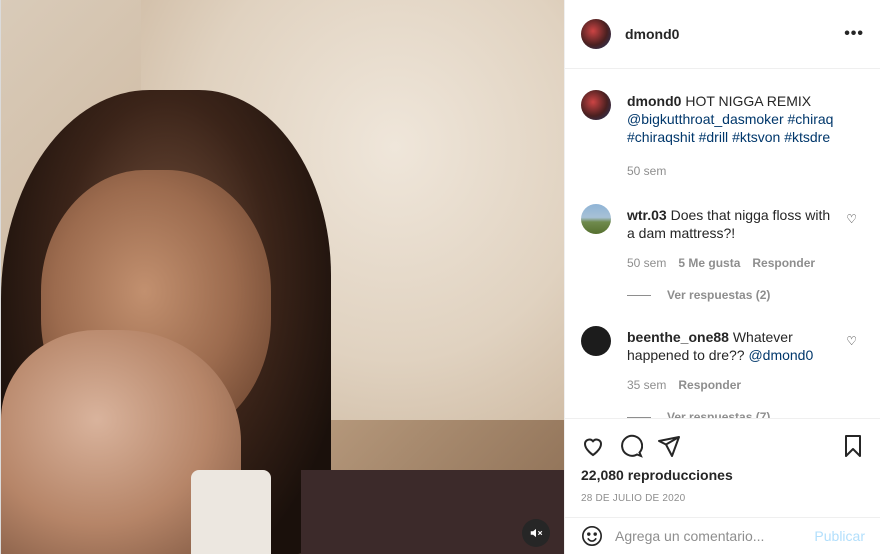  Describe the element at coordinates (719, 295) in the screenshot. I see `view-replies-label: Ver respuestas (2)` at that location.